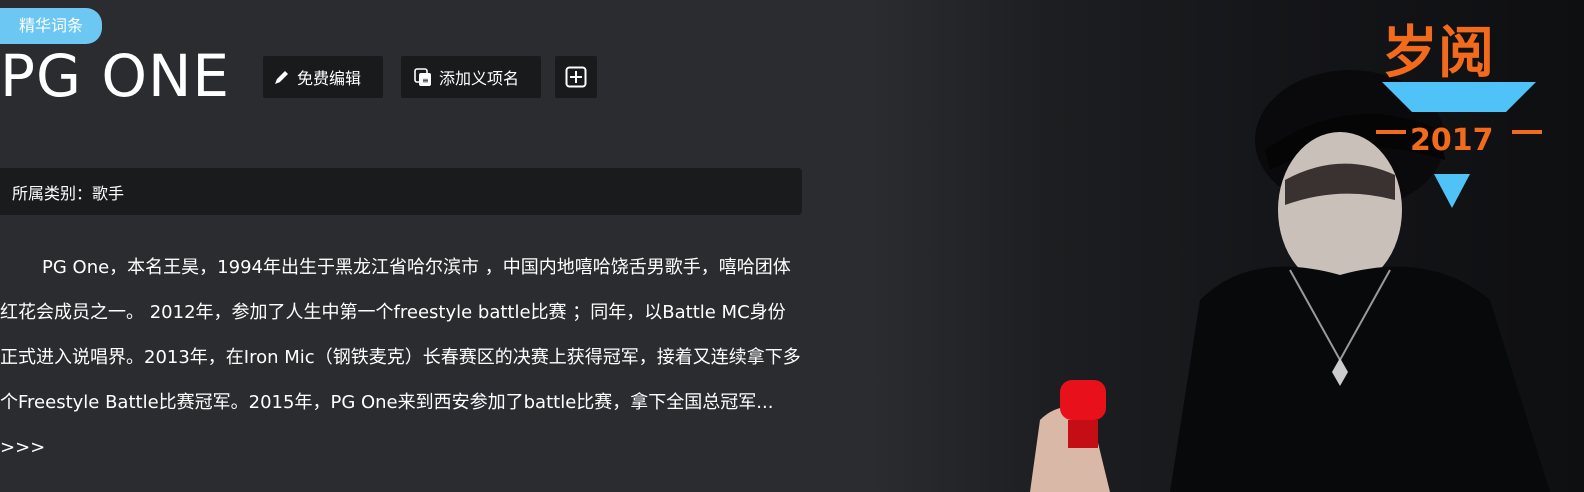 The height and width of the screenshot is (492, 1584). Describe the element at coordinates (401, 191) in the screenshot. I see `category-bar: 所属类别： 歌手` at that location.